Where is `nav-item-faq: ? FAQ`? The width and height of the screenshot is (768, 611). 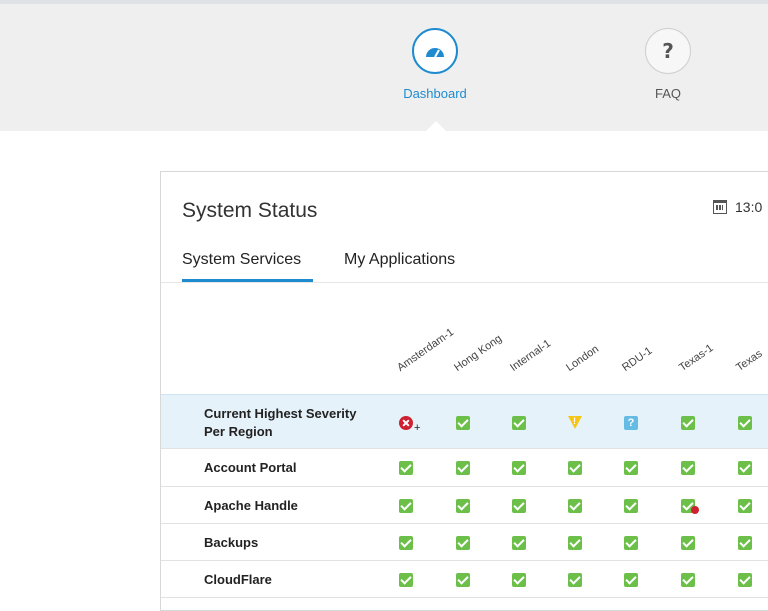
nav-item-faq: ? FAQ is located at coordinates (668, 64).